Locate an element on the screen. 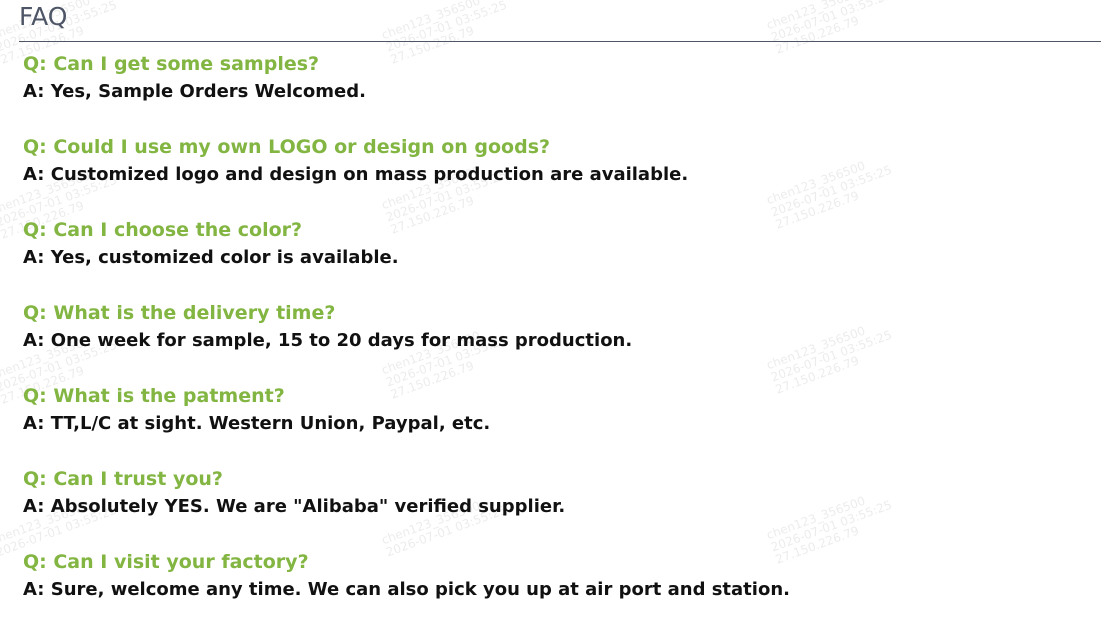  faq-question: Q: Can I get some samples? is located at coordinates (171, 64).